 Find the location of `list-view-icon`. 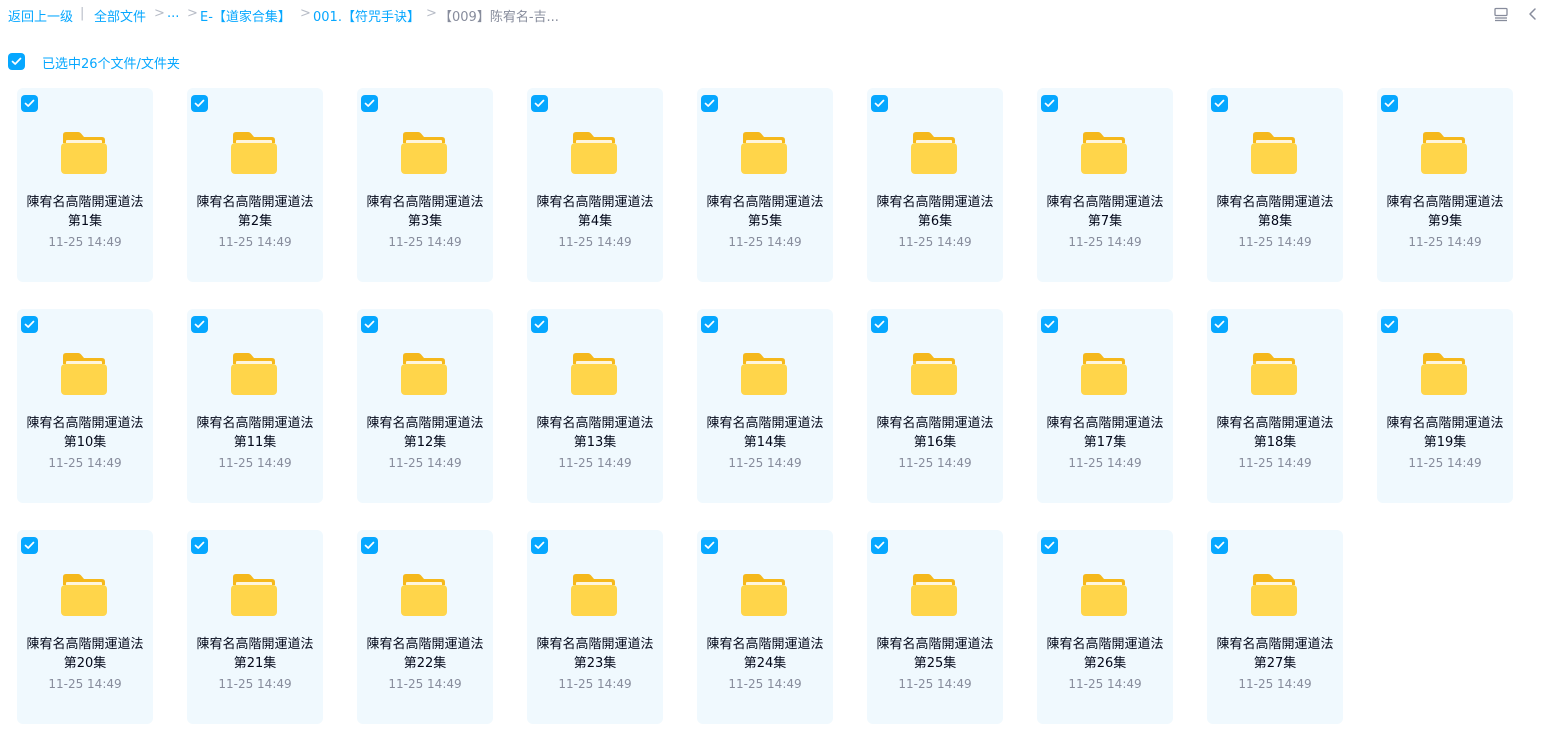

list-view-icon is located at coordinates (1501, 14).